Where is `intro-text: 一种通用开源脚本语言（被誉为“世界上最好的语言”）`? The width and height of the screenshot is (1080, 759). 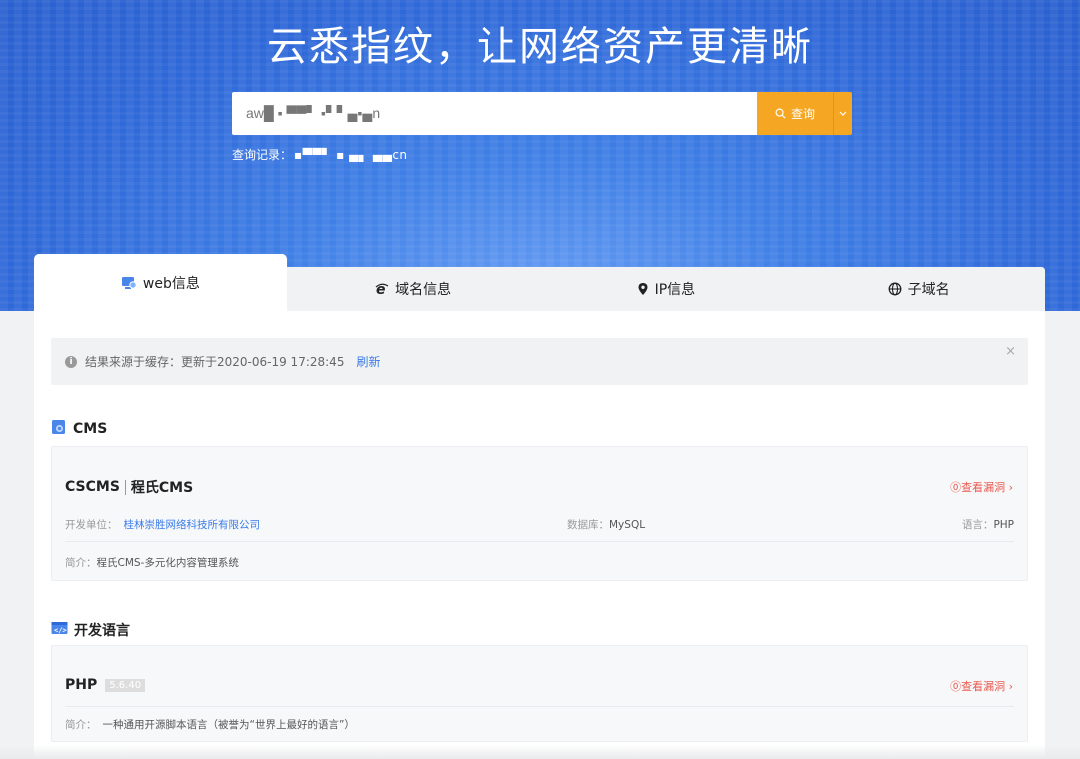
intro-text: 一种通用开源脚本语言（被誉为“世界上最好的语言”） is located at coordinates (228, 725).